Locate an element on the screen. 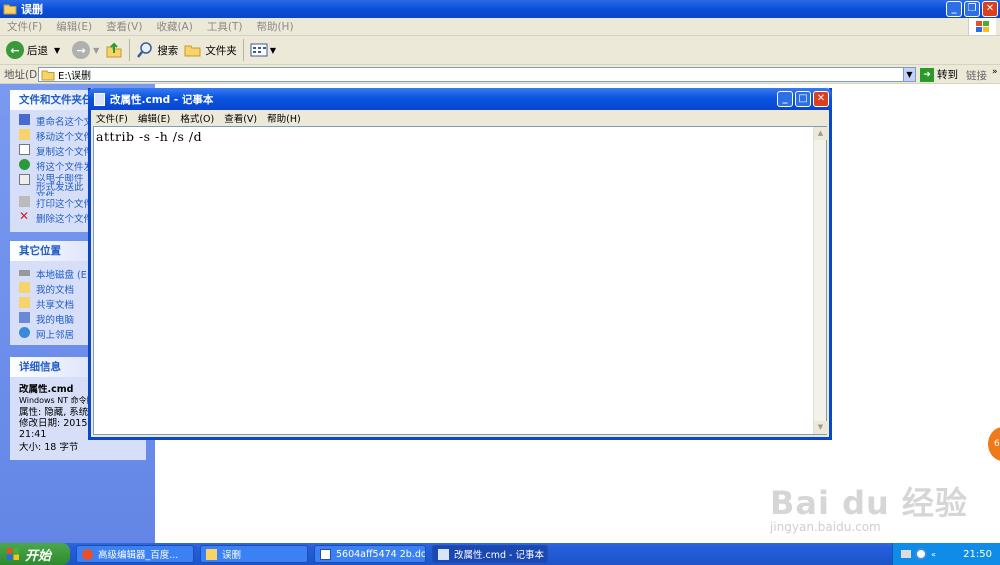 Image resolution: width=1000 pixels, height=565 pixels. vertical-scrollbar: ▲ ▼ is located at coordinates (820, 280).